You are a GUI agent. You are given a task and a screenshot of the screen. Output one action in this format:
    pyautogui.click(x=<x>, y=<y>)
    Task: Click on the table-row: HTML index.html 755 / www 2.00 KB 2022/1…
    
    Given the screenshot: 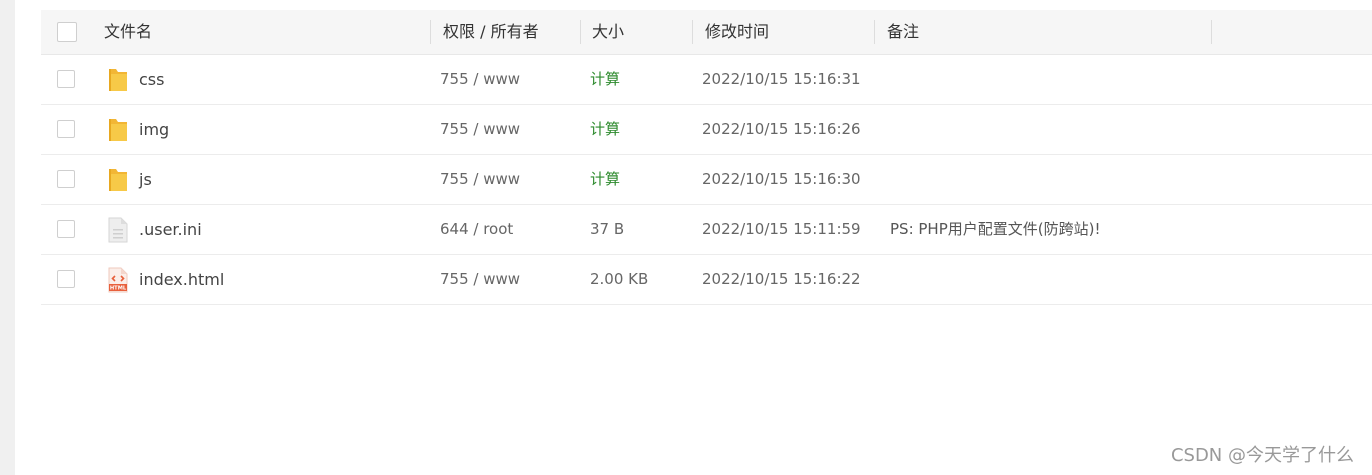 What is the action you would take?
    pyautogui.click(x=706, y=280)
    